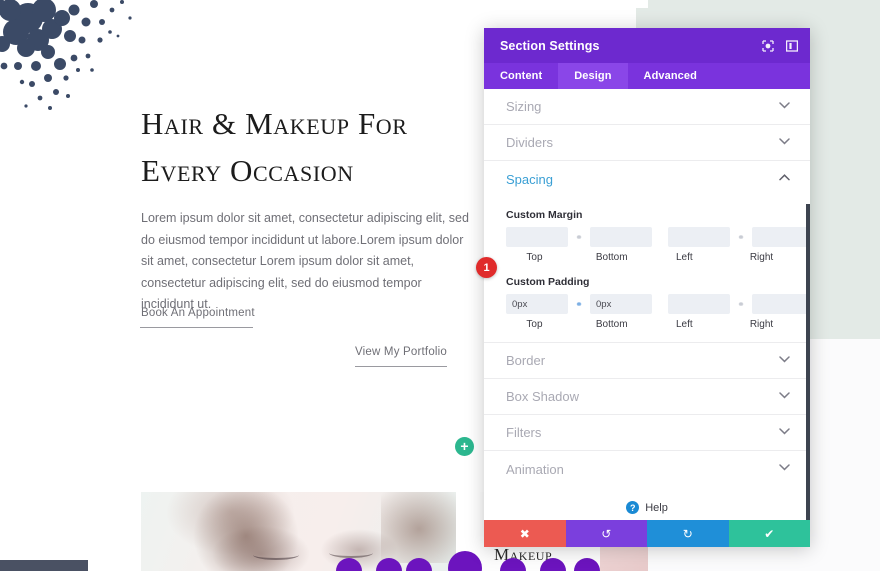 This screenshot has height=571, width=880. Describe the element at coordinates (44, 565) in the screenshot. I see `footer-dark-bar` at that location.